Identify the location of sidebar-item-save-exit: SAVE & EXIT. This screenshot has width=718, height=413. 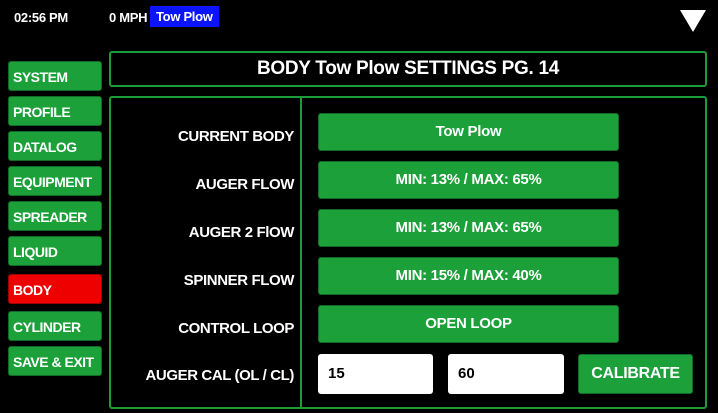
(55, 361).